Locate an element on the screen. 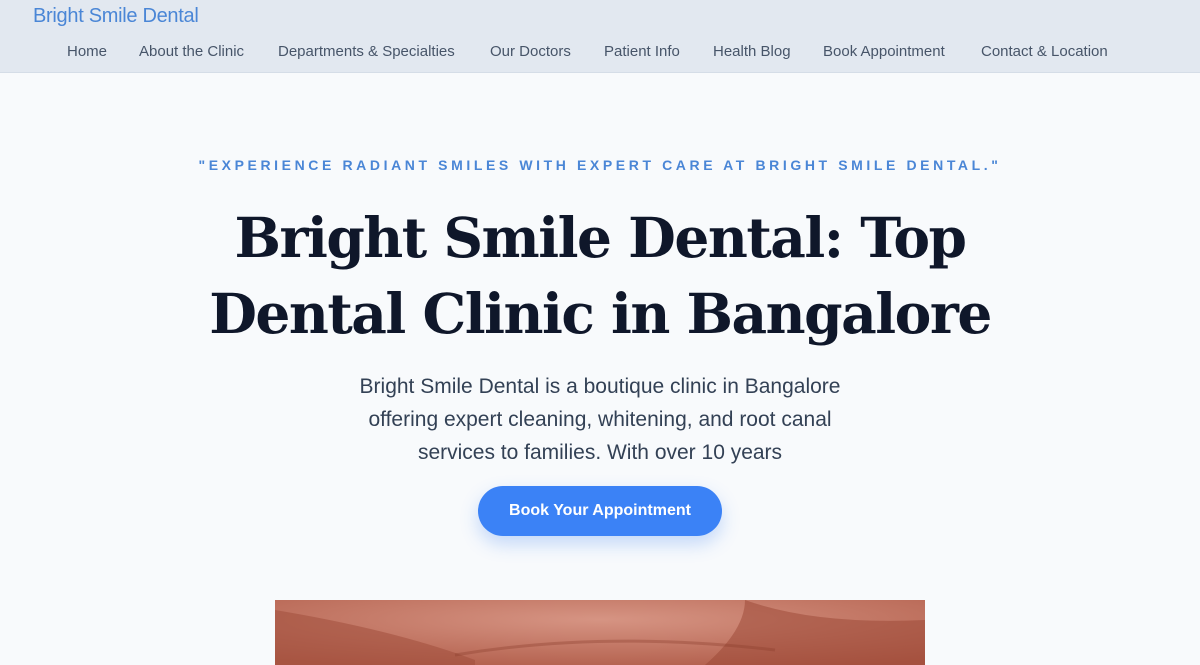 The height and width of the screenshot is (665, 1200). hero-smile-image is located at coordinates (600, 632).